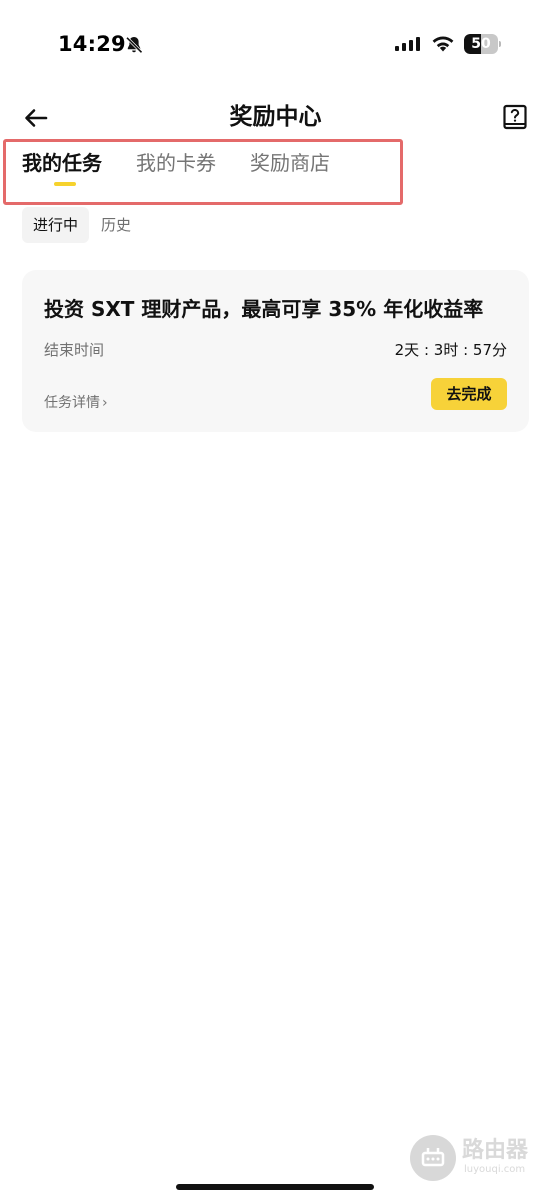 The width and height of the screenshot is (551, 1200). Describe the element at coordinates (62, 163) in the screenshot. I see `tab-label: 我的任务` at that location.